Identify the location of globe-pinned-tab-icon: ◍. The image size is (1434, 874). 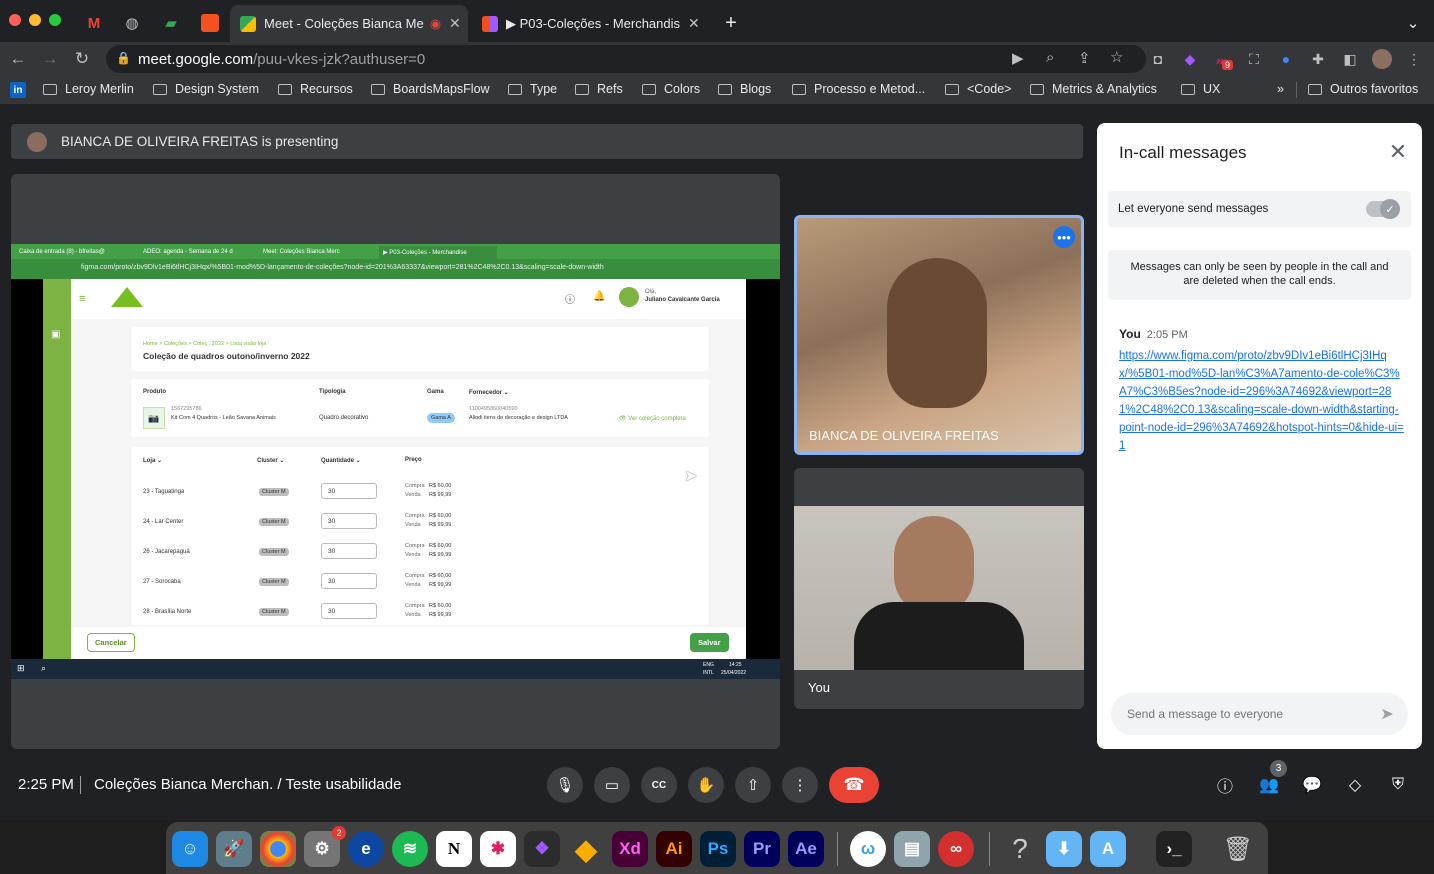
(132, 23).